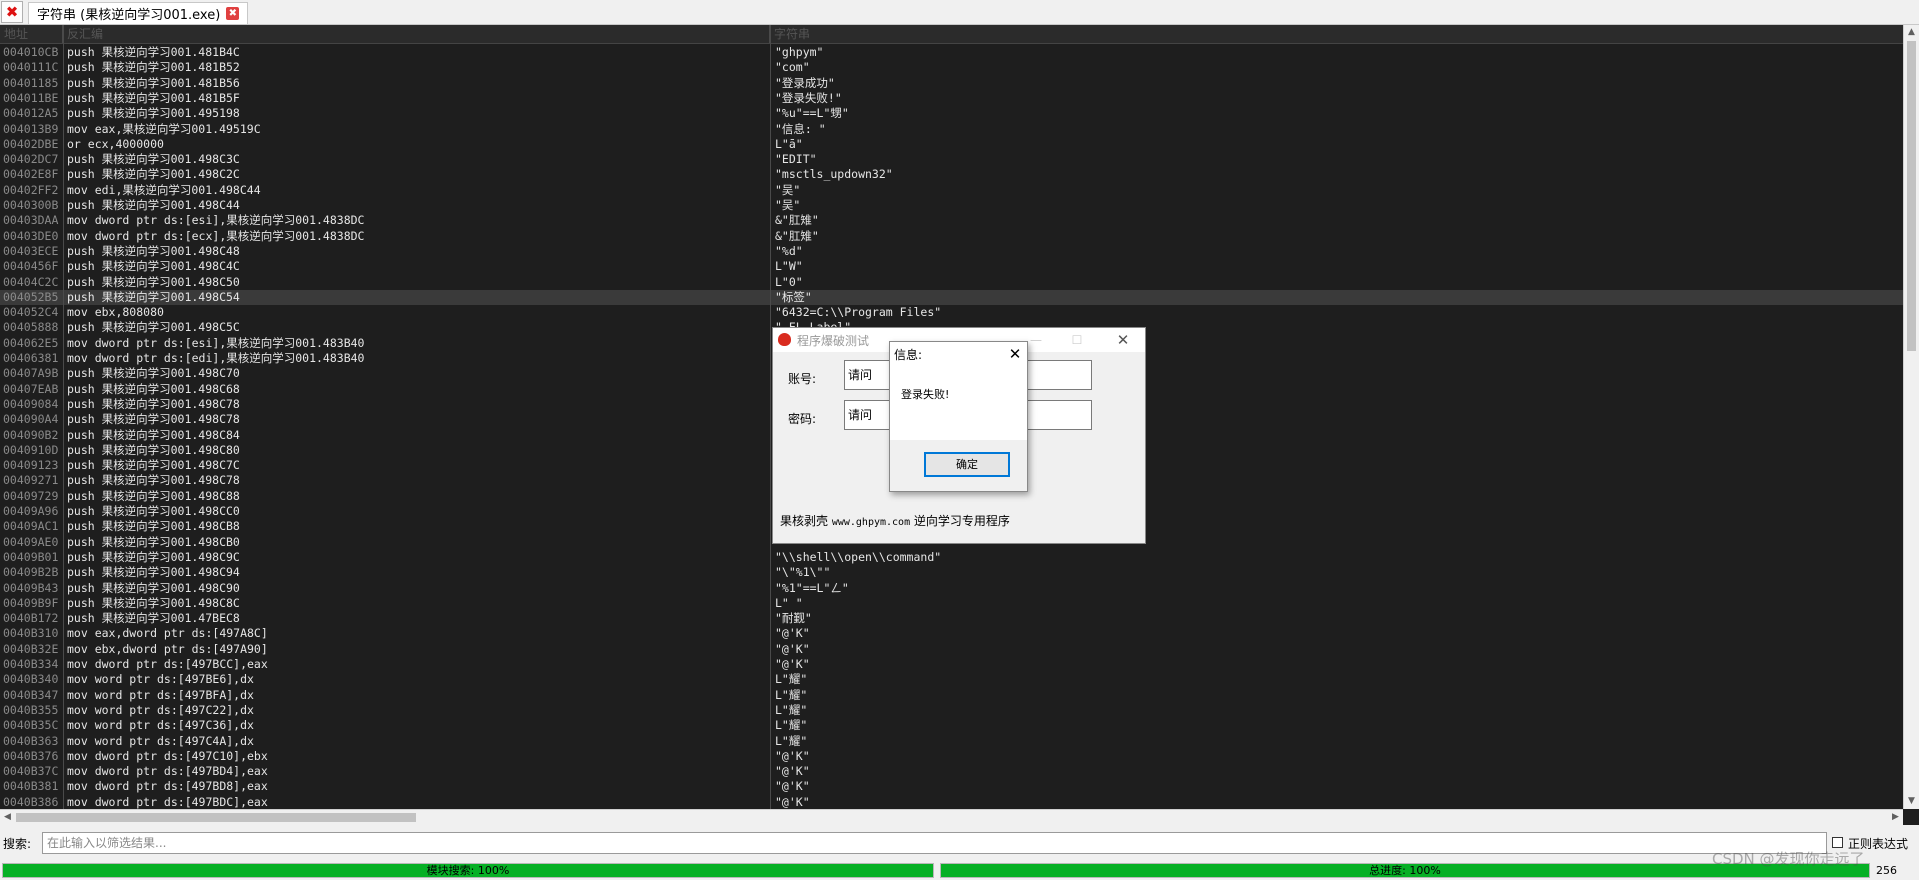 Image resolution: width=1919 pixels, height=880 pixels. What do you see at coordinates (167, 786) in the screenshot?
I see `disassembly-cell: mov dword ptr ds:[497BD8],eax` at bounding box center [167, 786].